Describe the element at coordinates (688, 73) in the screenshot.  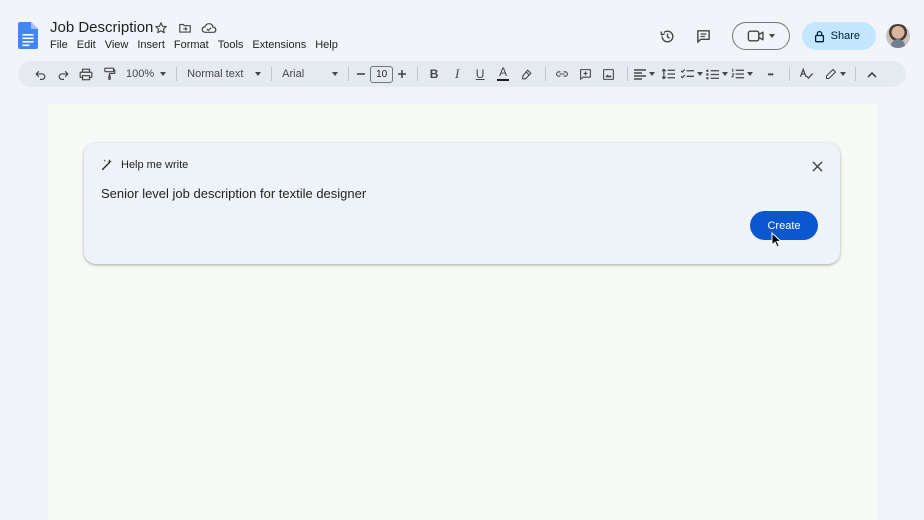
I see `checklist-icon` at that location.